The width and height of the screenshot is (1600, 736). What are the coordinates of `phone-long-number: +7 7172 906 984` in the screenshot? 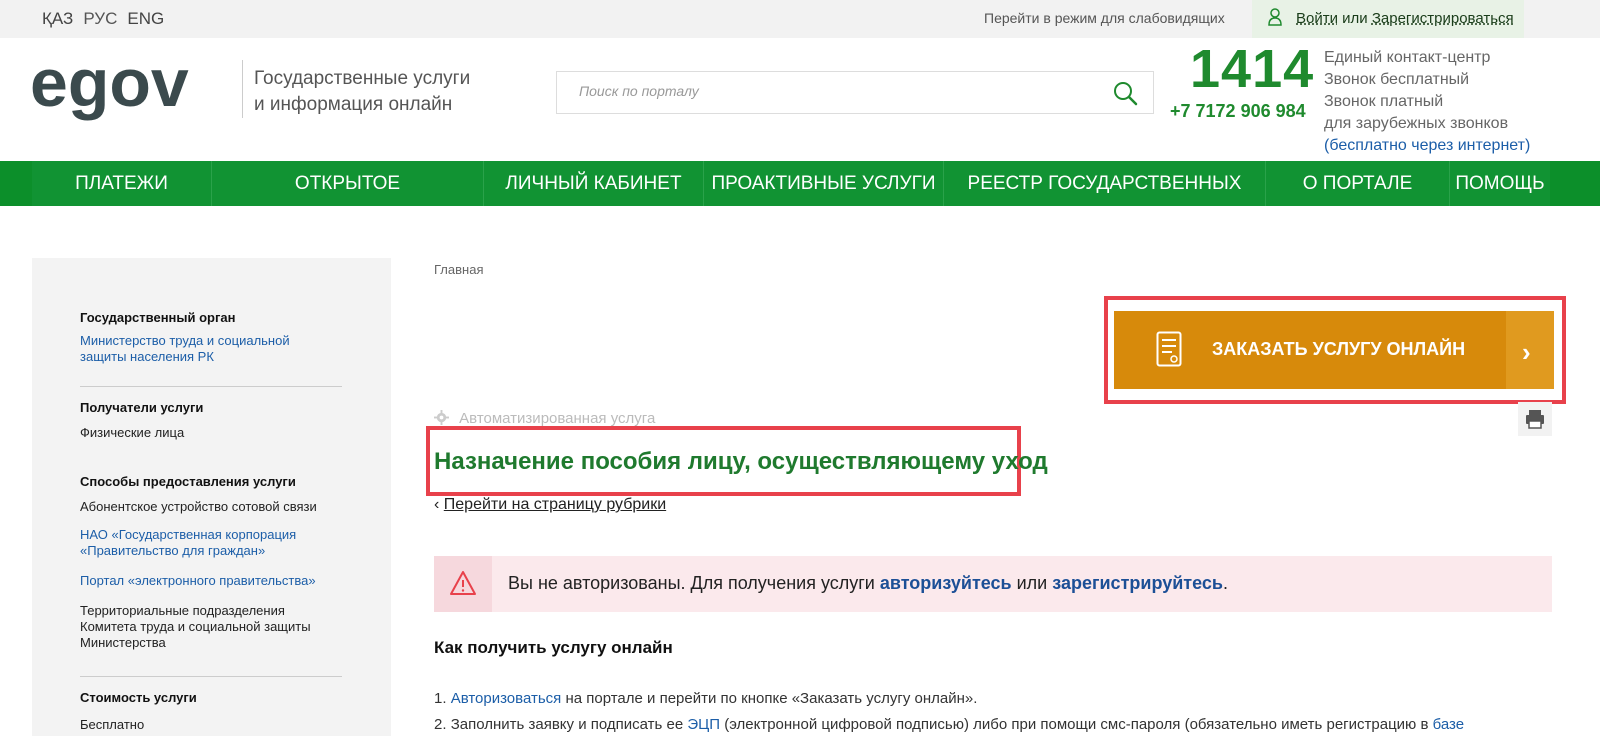 It's located at (1238, 111).